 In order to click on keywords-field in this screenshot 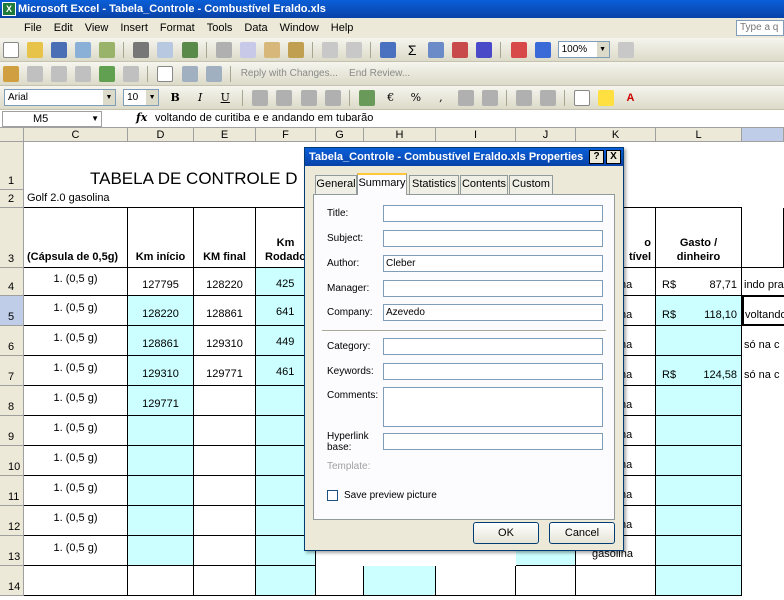, I will do `click(493, 371)`.